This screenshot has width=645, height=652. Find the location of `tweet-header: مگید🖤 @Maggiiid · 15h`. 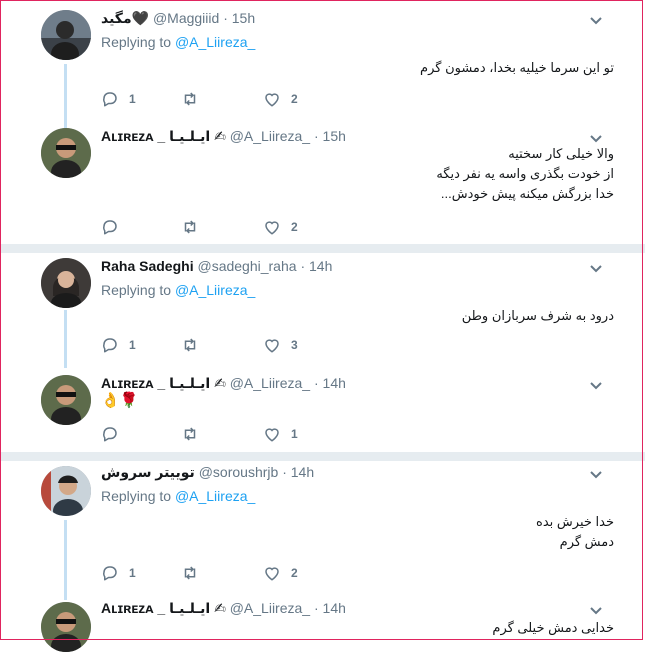

tweet-header: مگید🖤 @Maggiiid · 15h is located at coordinates (178, 18).